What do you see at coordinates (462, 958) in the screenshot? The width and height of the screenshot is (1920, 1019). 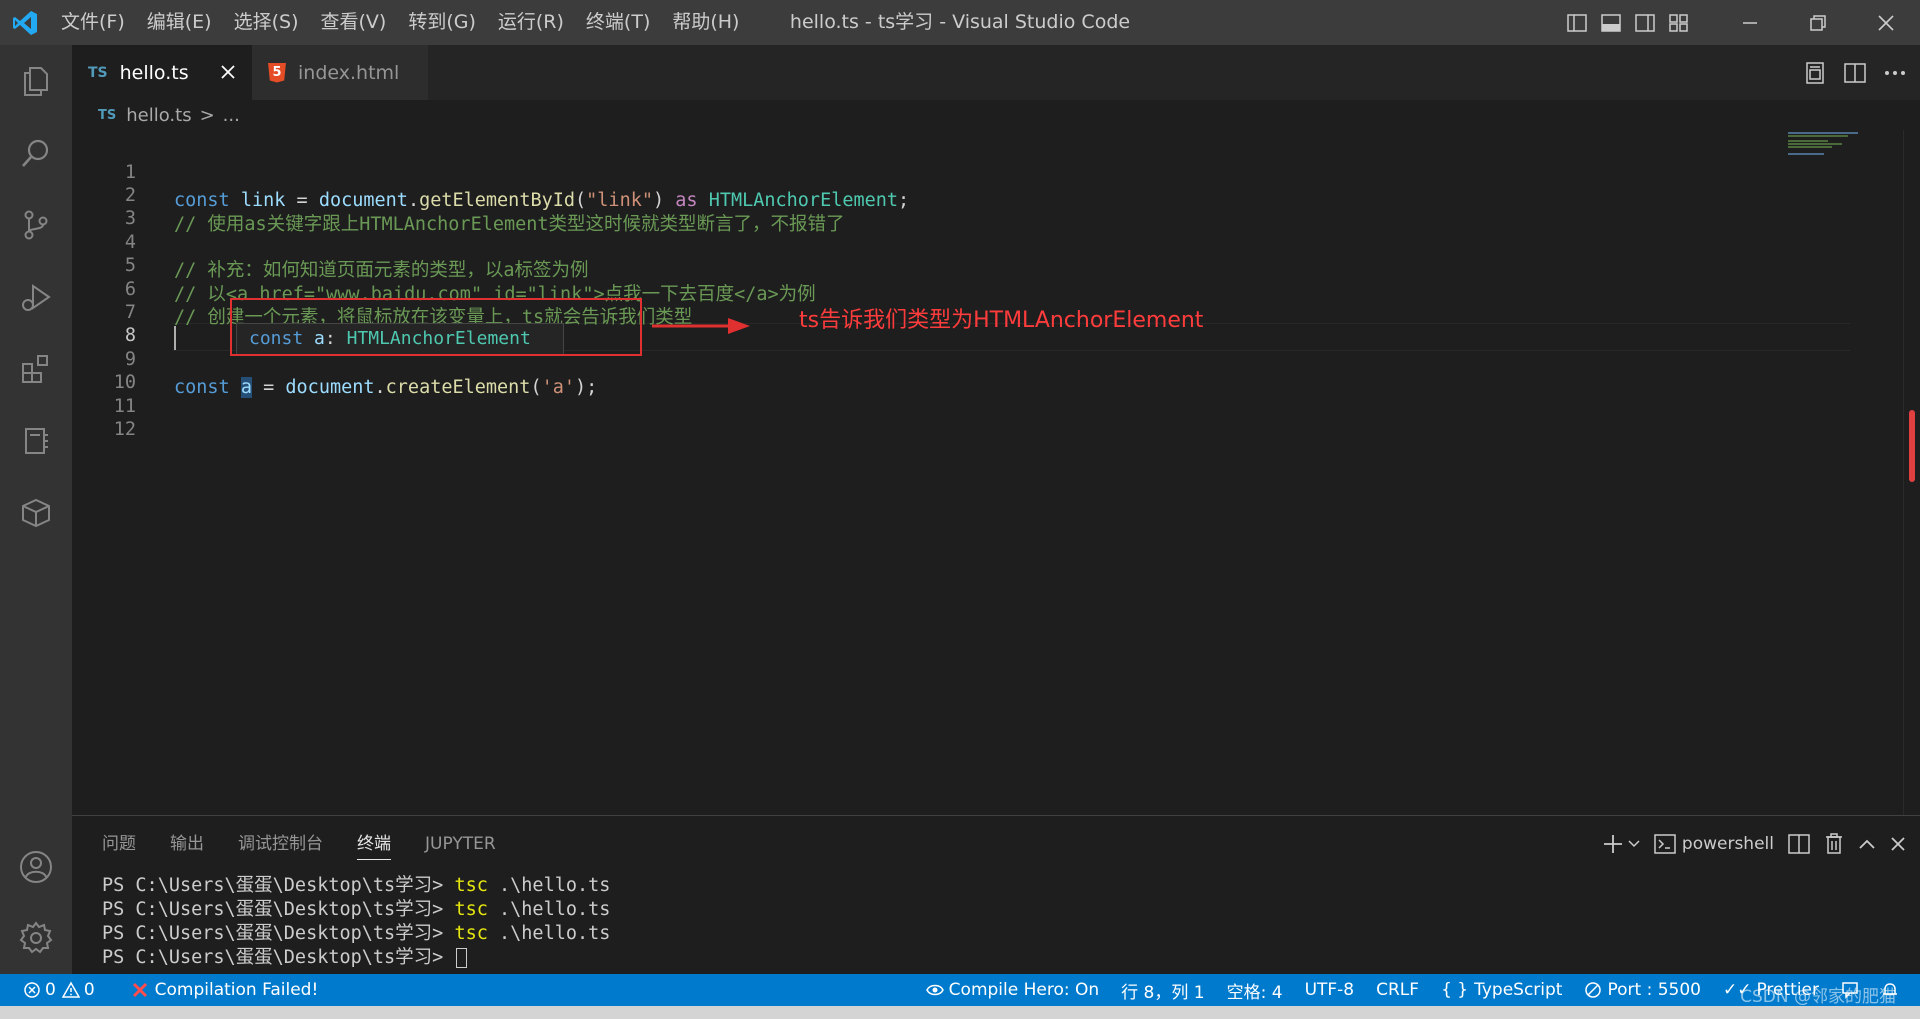 I see `terminal-cursor` at bounding box center [462, 958].